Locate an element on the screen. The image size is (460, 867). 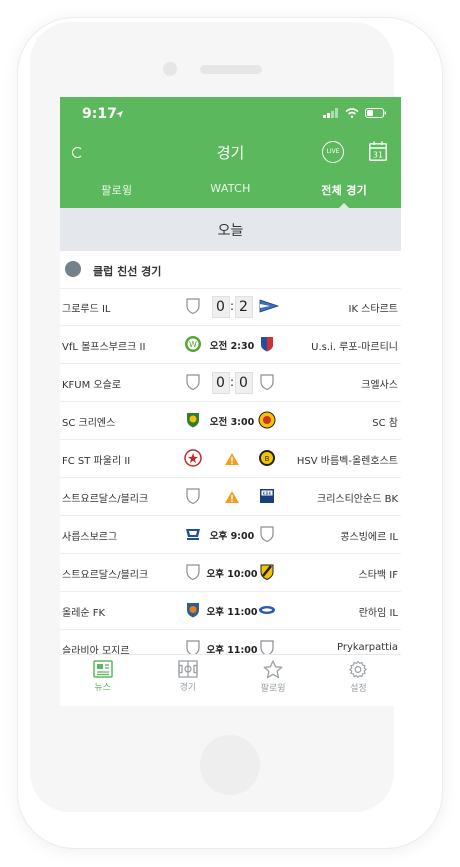
club-friendly-icon is located at coordinates (73, 269).